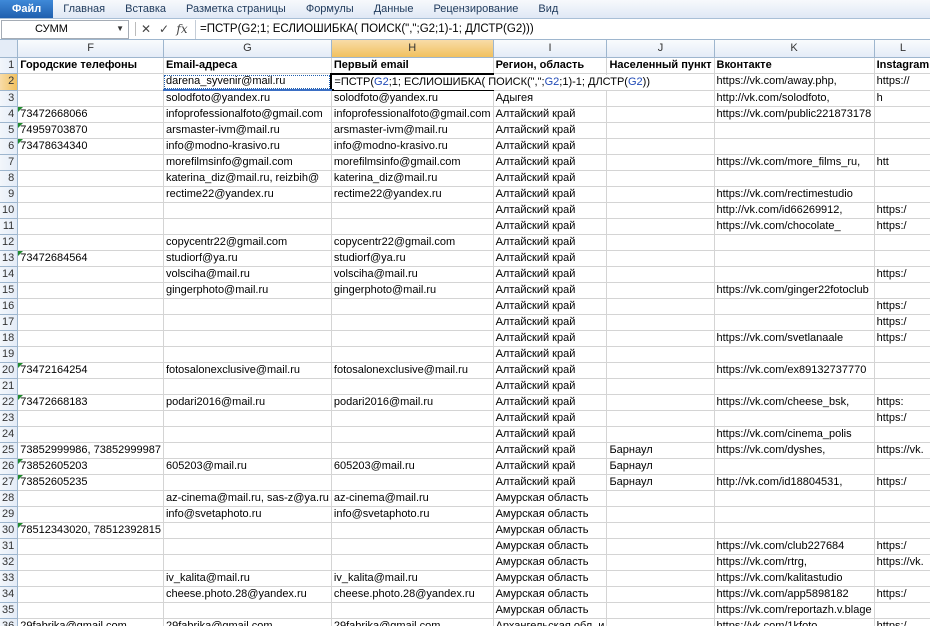 The height and width of the screenshot is (626, 930). I want to click on cell-h6: info@modno-krasivo.ru, so click(412, 146).